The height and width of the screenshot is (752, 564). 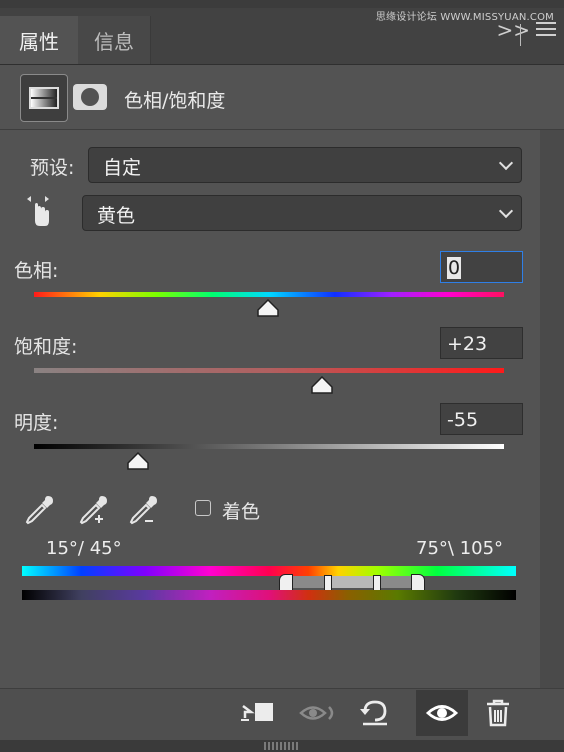 What do you see at coordinates (90, 97) in the screenshot?
I see `layer-mask-icon` at bounding box center [90, 97].